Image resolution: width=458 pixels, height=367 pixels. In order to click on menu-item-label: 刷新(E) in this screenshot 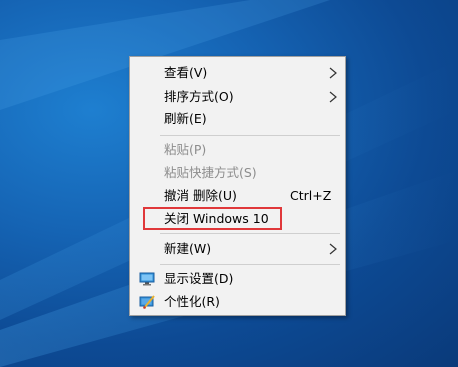, I will do `click(185, 118)`.